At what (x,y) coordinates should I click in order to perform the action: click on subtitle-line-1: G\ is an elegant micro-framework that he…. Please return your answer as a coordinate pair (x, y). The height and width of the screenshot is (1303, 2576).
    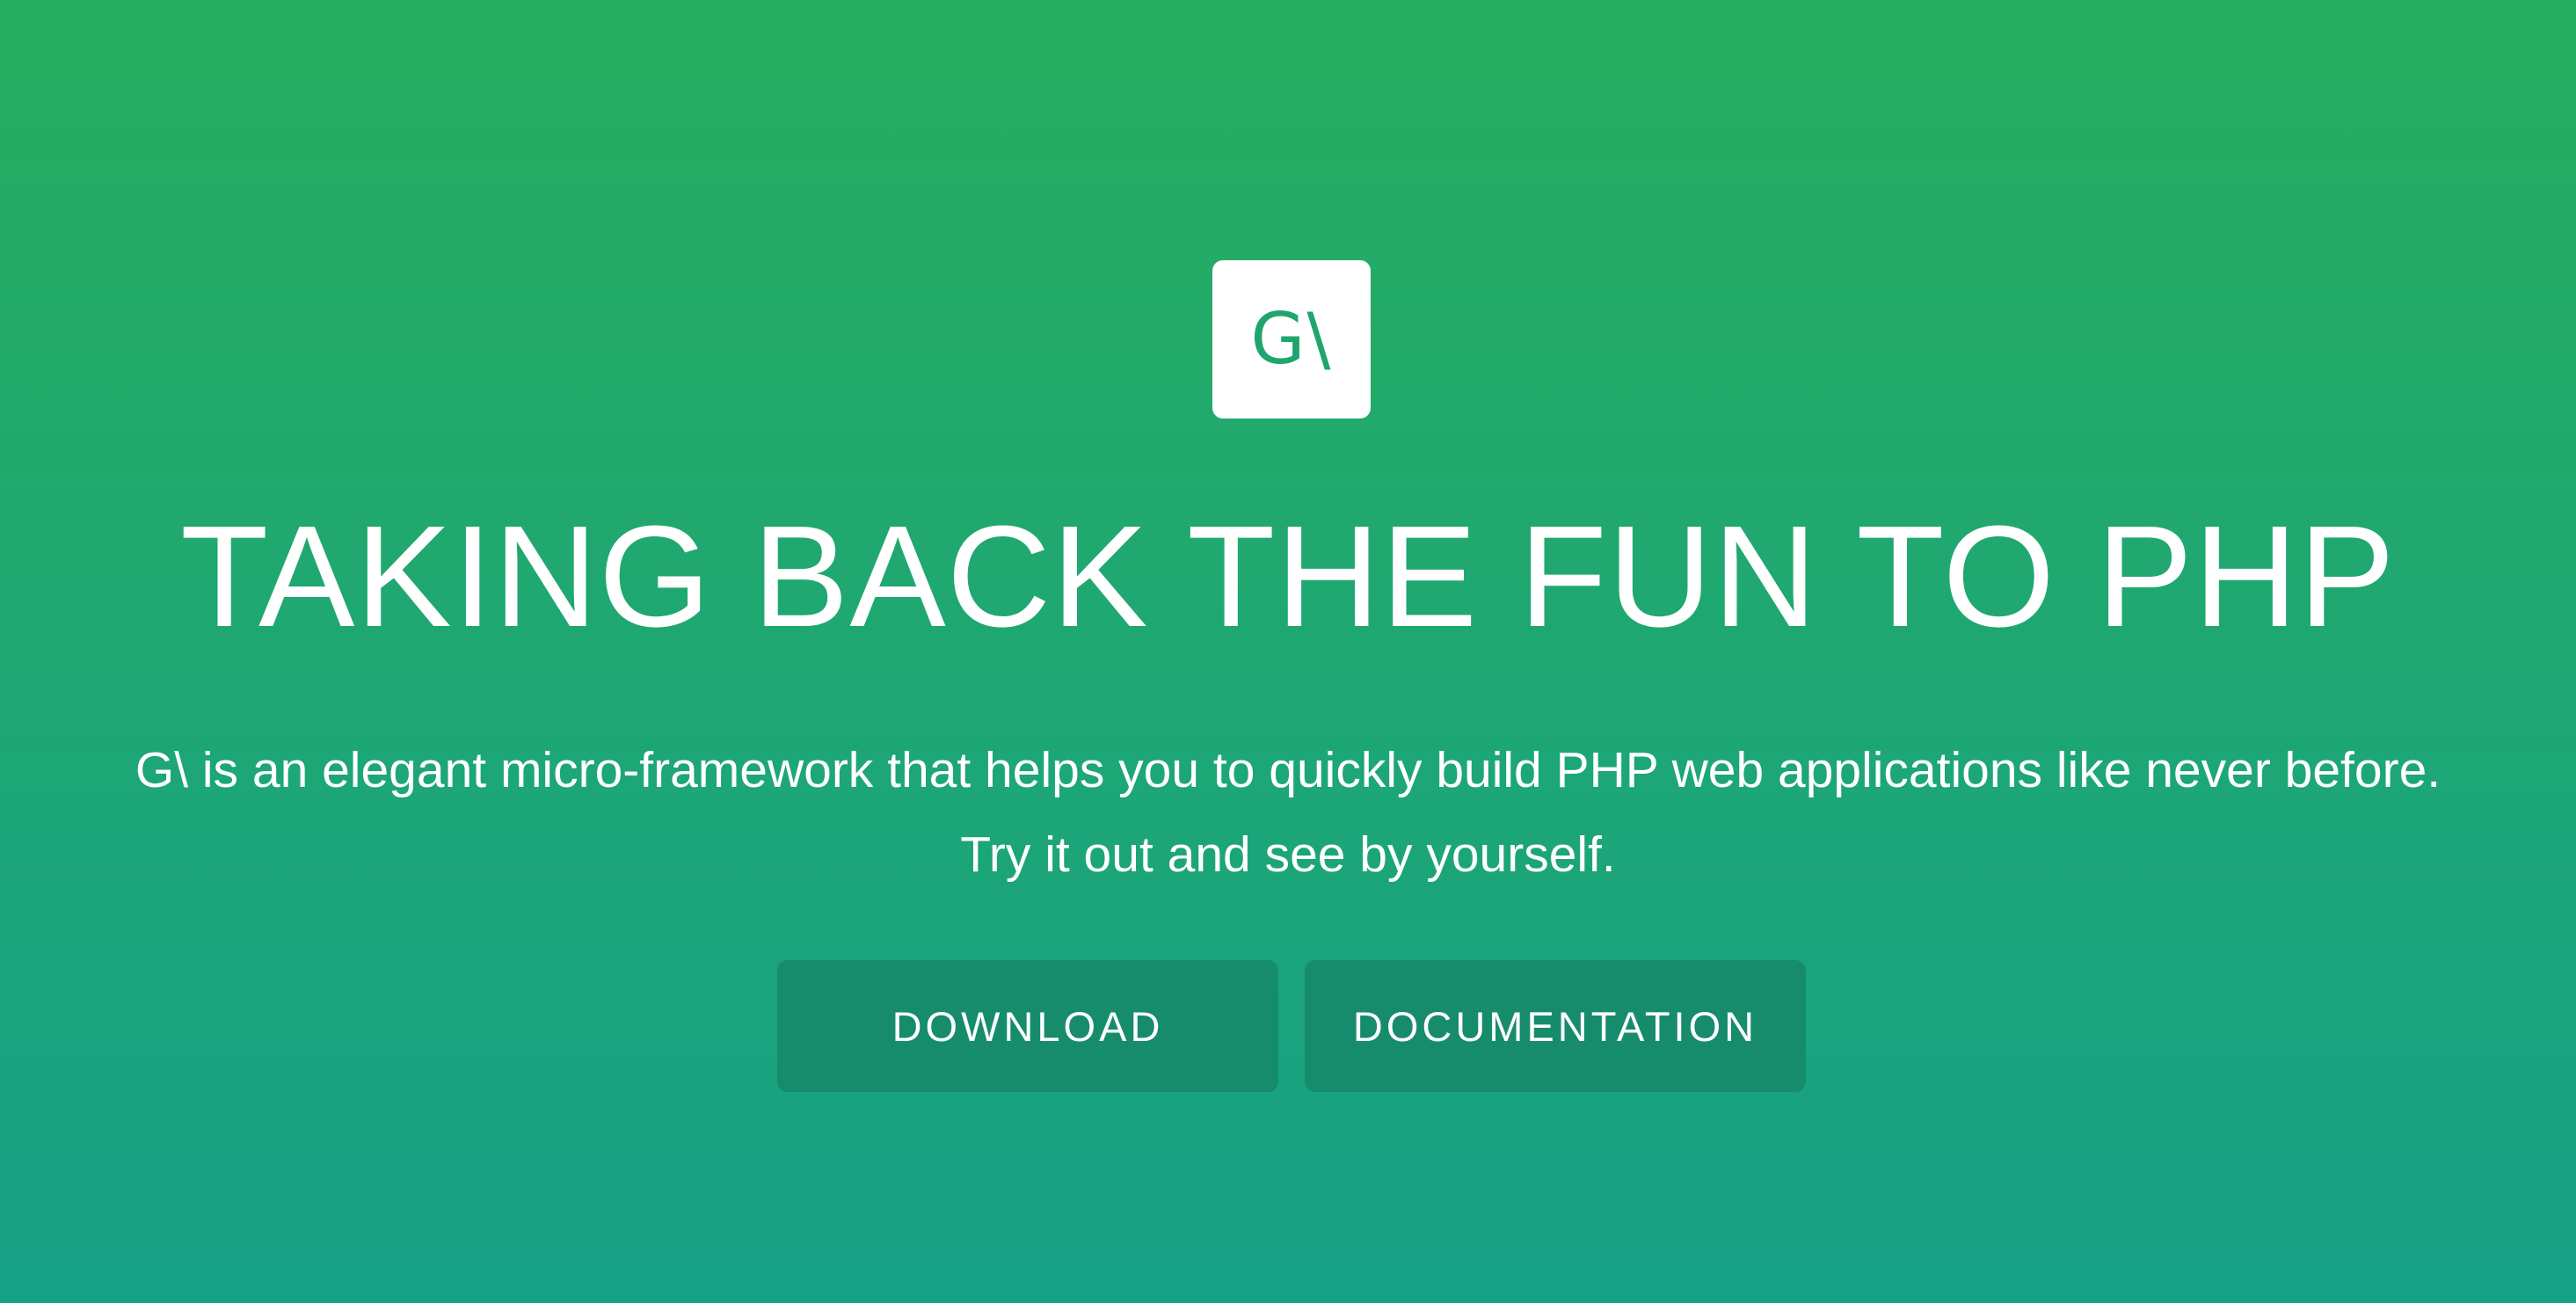
    Looking at the image, I should click on (1288, 770).